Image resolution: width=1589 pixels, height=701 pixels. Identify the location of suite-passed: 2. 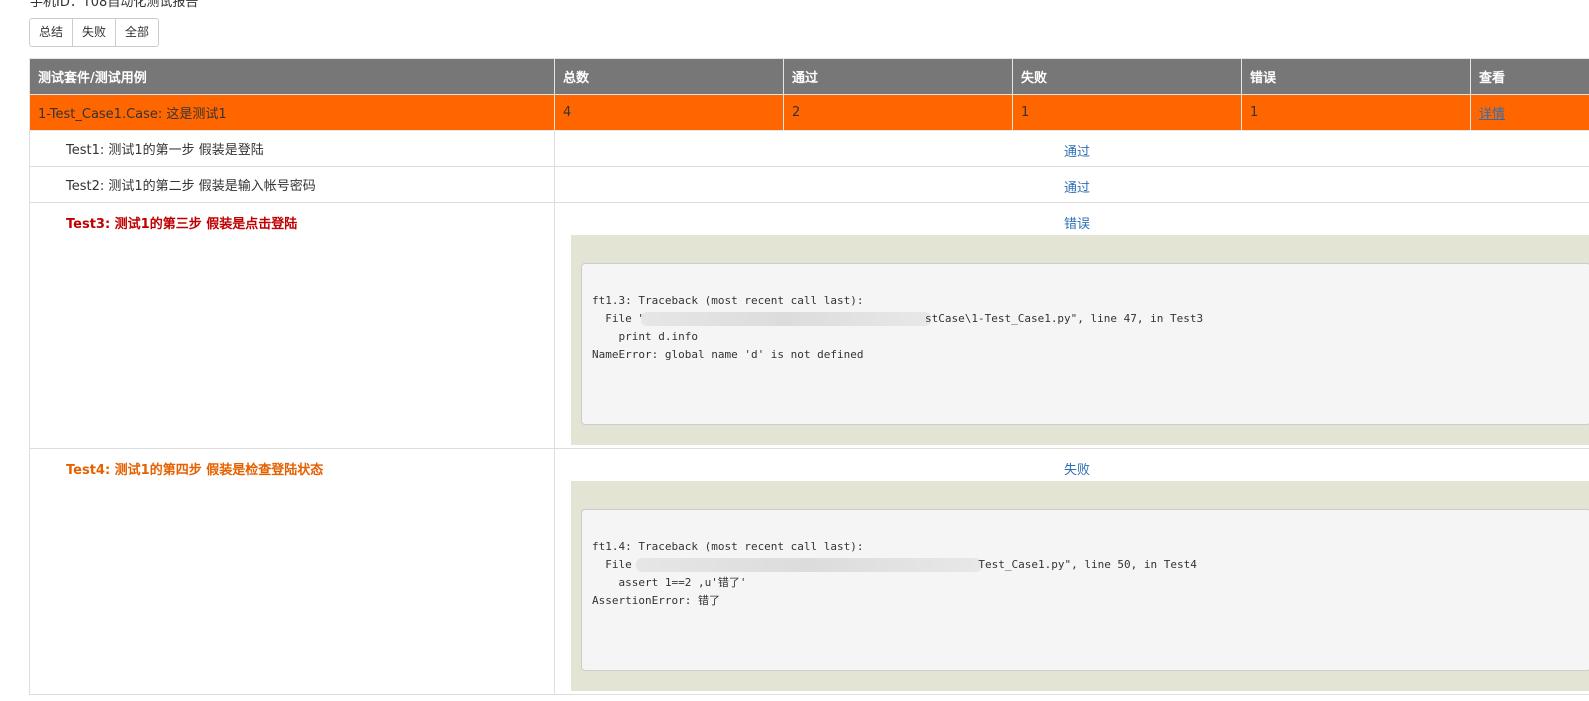
(898, 112).